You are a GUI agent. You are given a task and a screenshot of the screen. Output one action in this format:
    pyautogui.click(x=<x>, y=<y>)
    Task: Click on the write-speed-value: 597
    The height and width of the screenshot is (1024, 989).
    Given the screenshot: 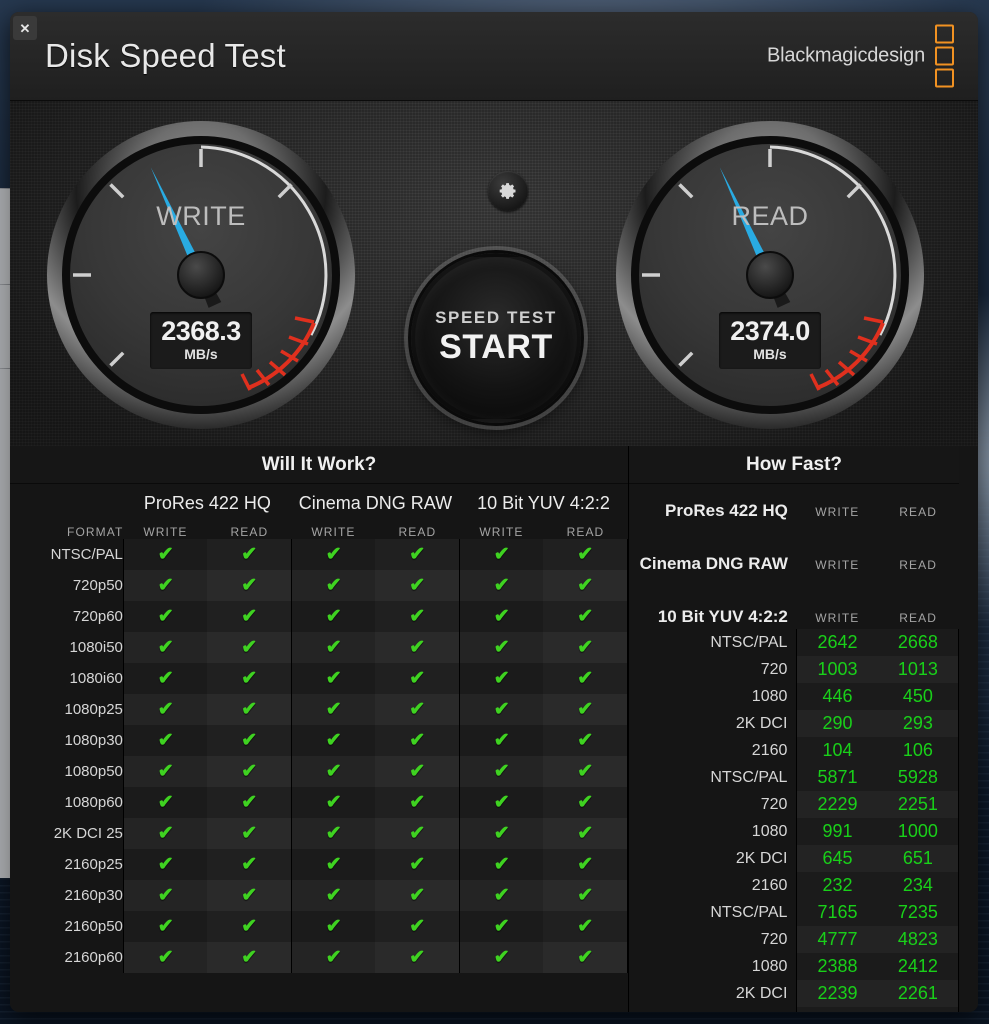 What is the action you would take?
    pyautogui.click(x=837, y=1009)
    